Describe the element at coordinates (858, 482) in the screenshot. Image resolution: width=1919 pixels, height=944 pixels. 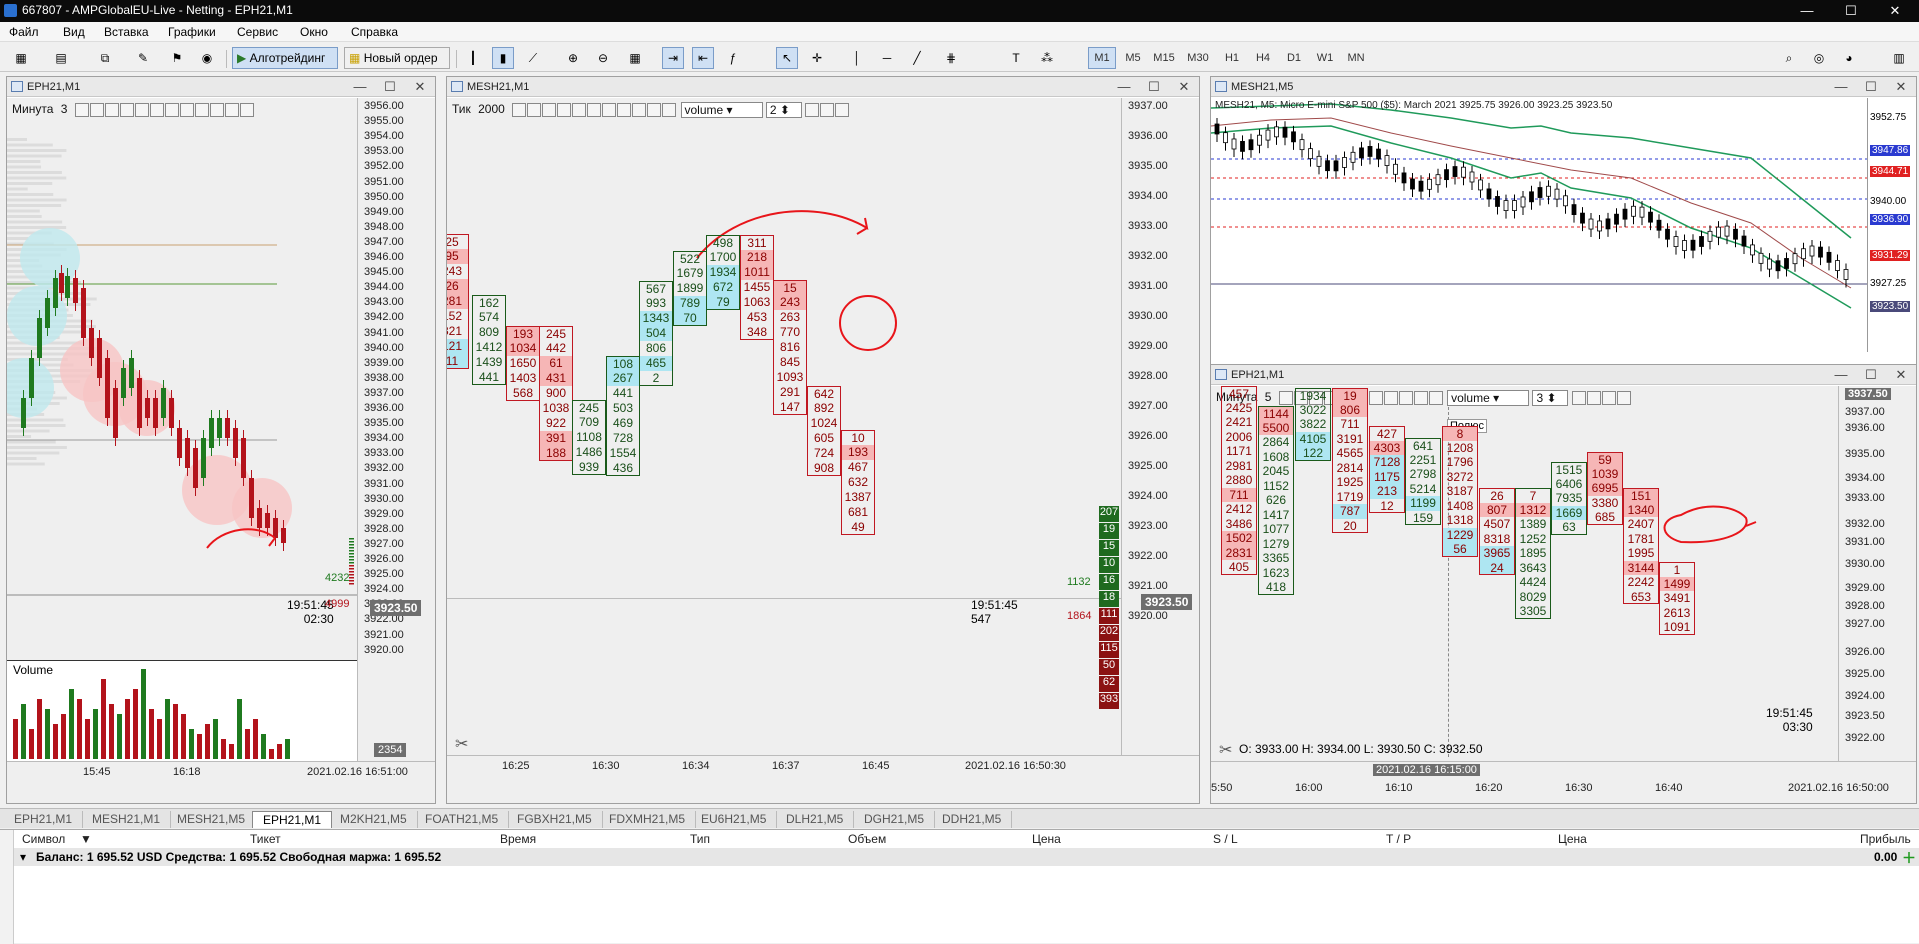
I see `footprint-bar: 10 193 467 632 1387 681 49` at that location.